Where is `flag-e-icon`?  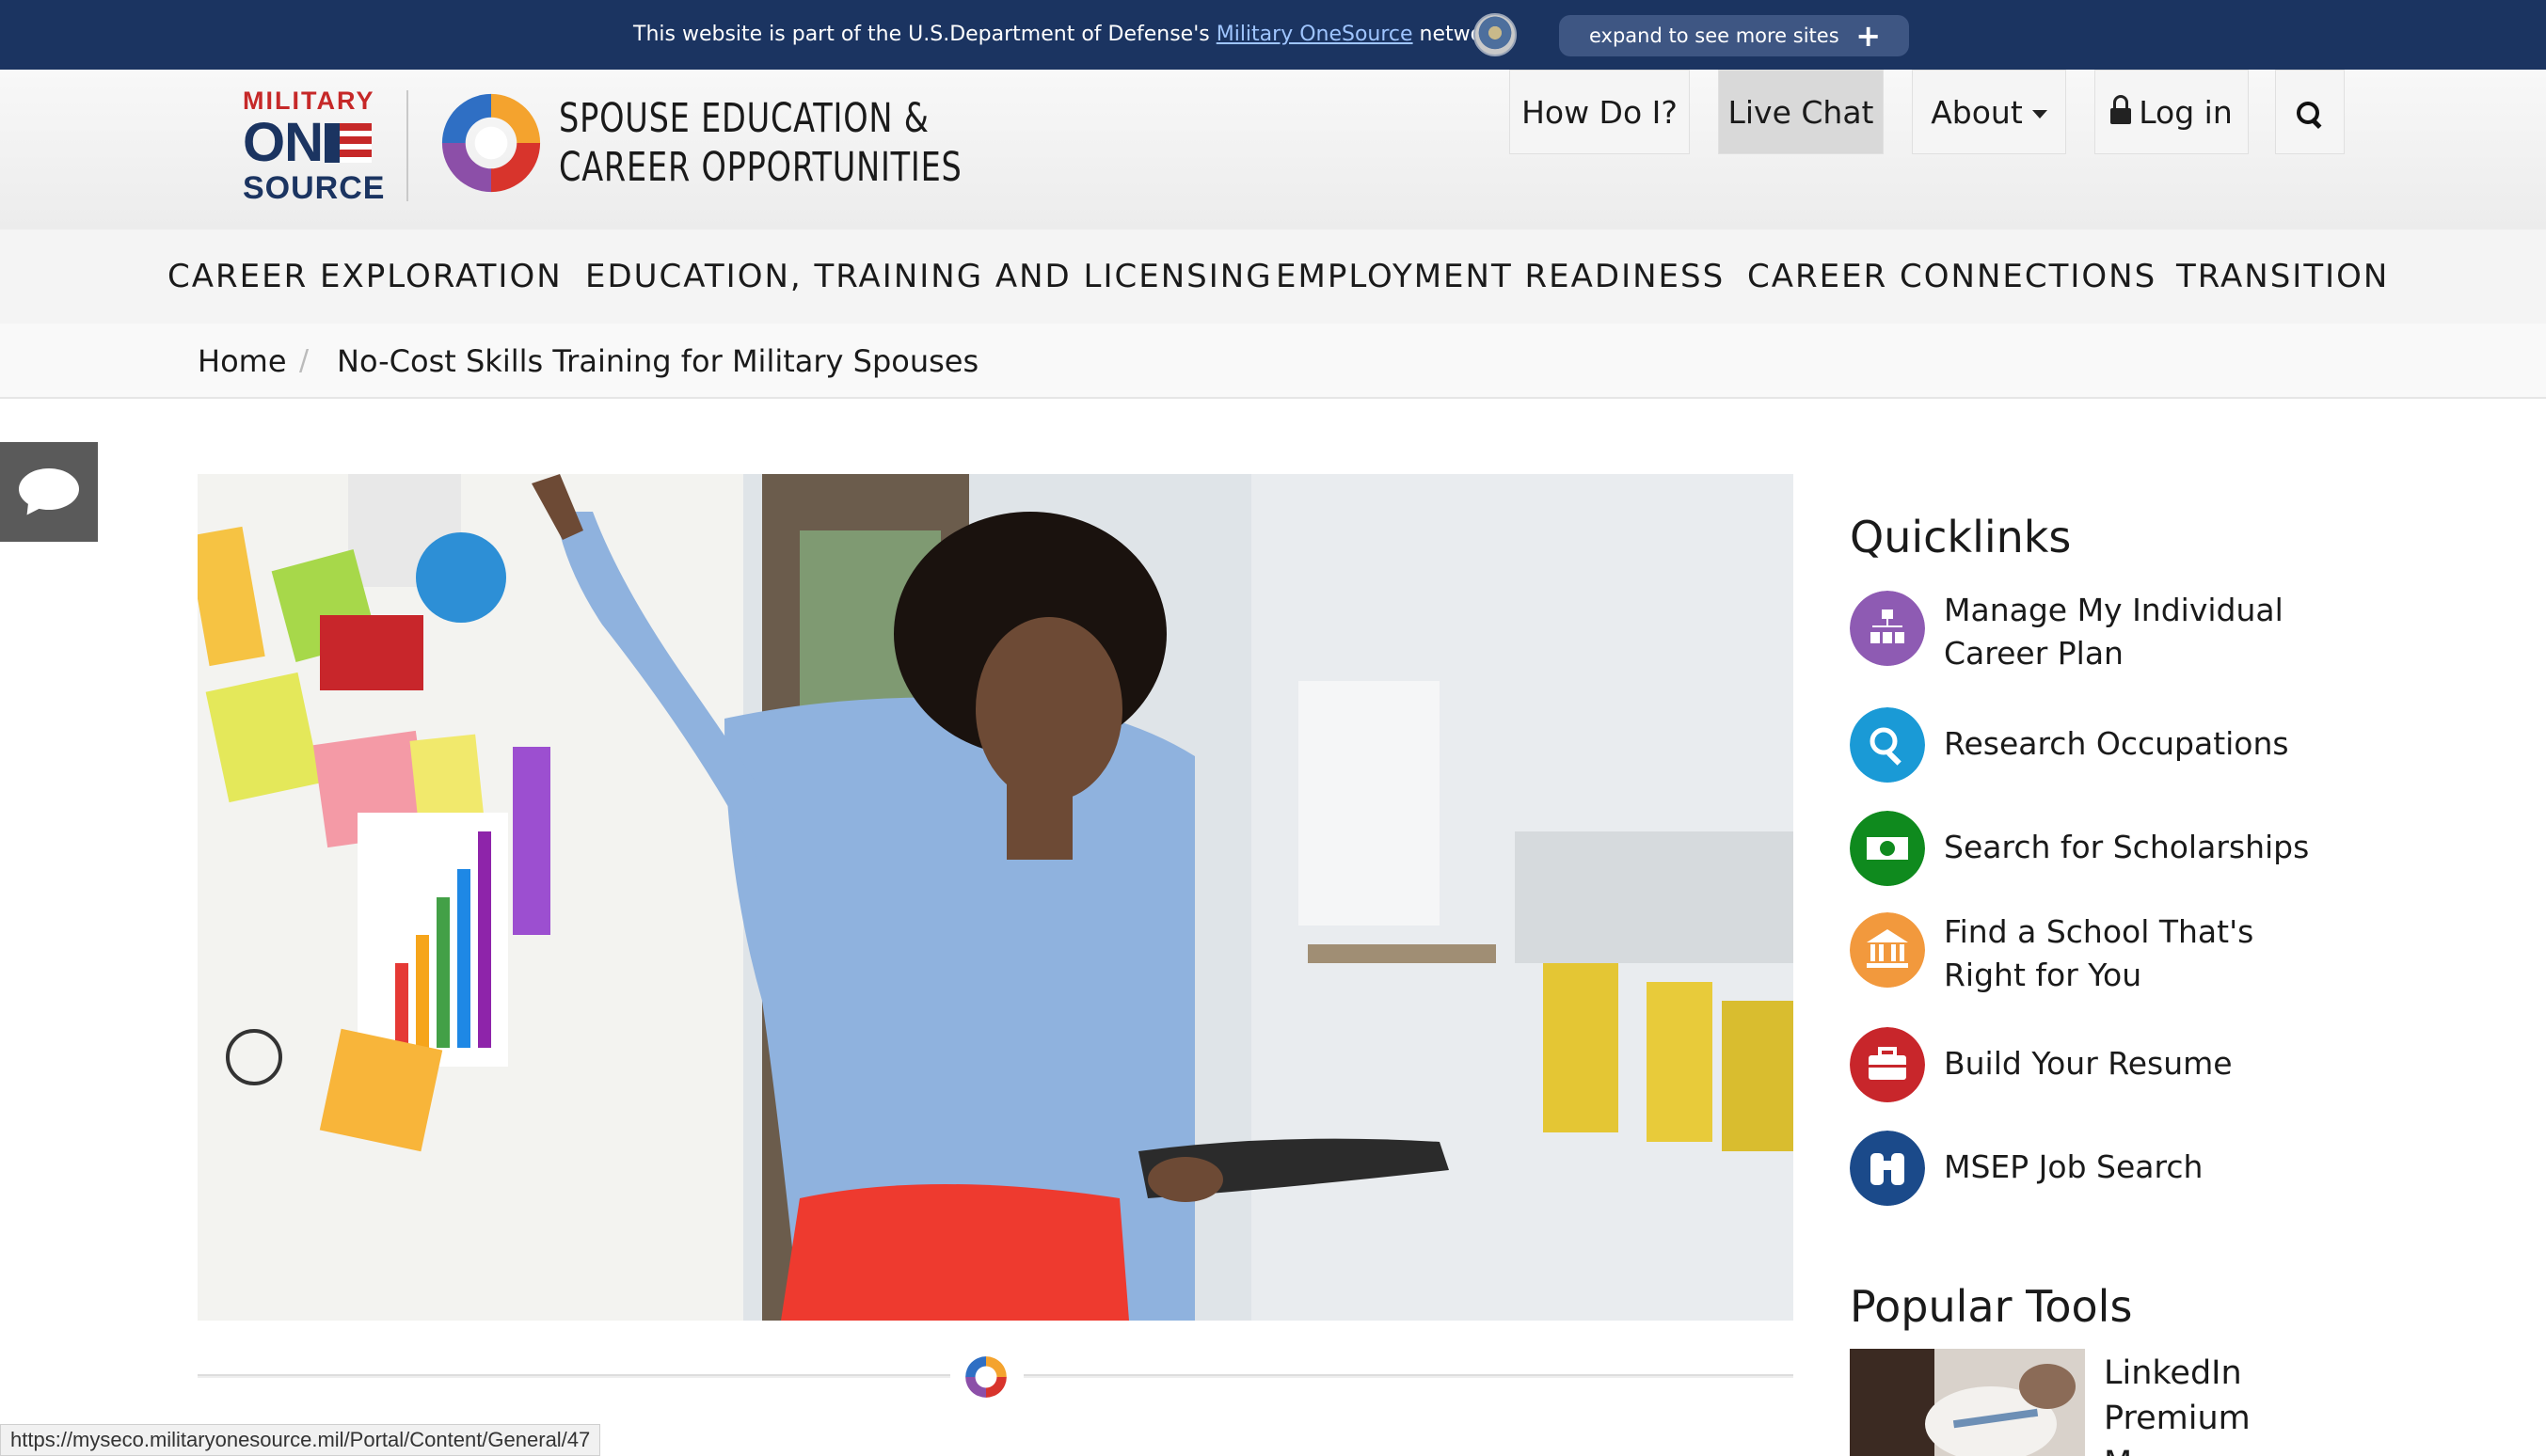
flag-e-icon is located at coordinates (349, 143).